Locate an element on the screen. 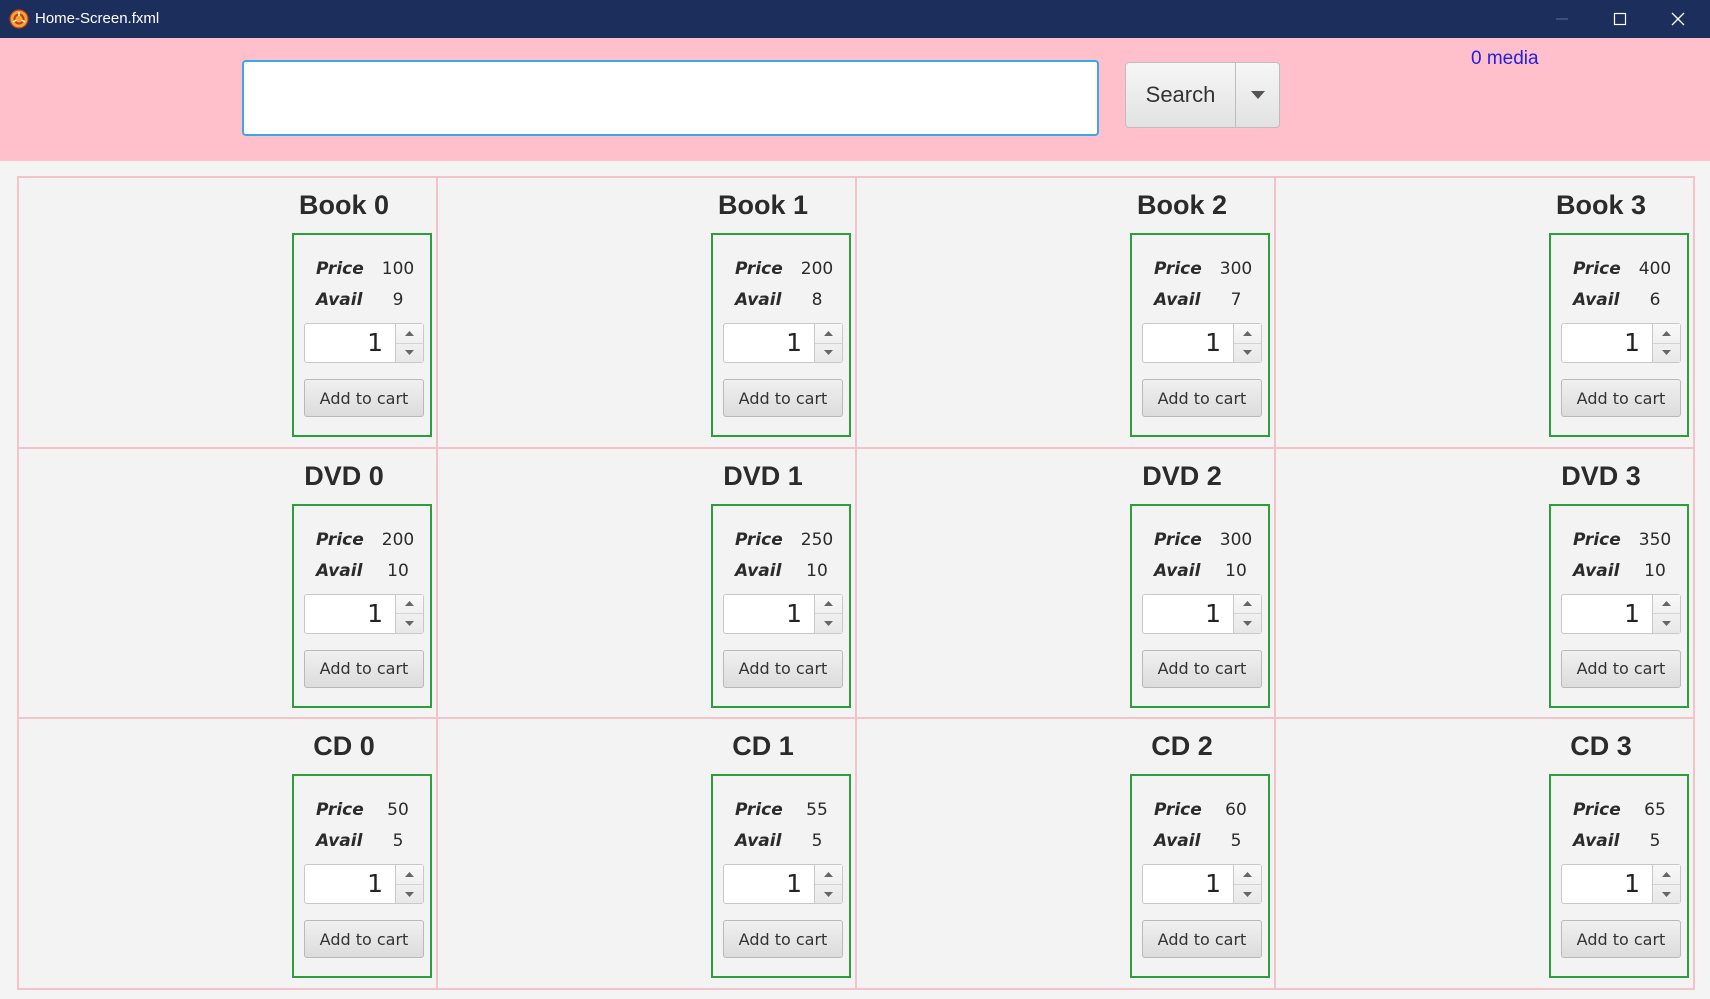  price-row: Price 350 is located at coordinates (1619, 543).